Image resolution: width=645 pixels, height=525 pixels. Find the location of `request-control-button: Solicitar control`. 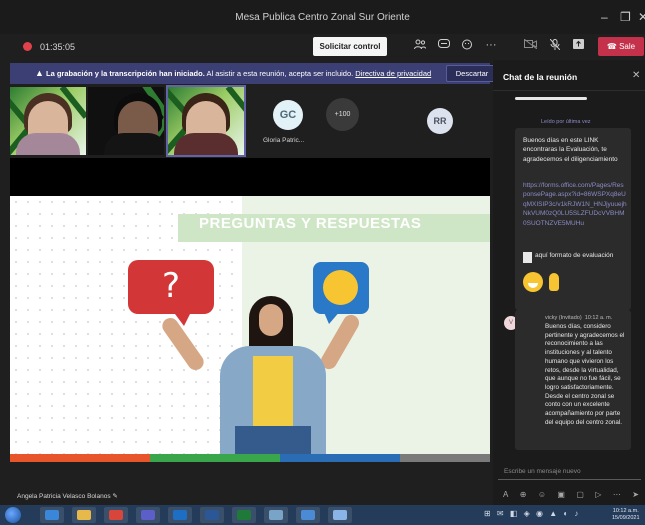

request-control-button: Solicitar control is located at coordinates (350, 46).